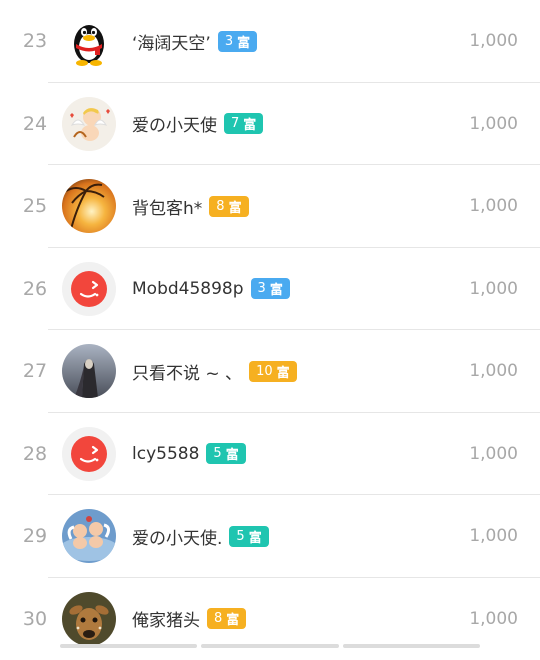  What do you see at coordinates (270, 536) in the screenshot?
I see `list-item: 29 爱の小天使. 5富 1,000` at bounding box center [270, 536].